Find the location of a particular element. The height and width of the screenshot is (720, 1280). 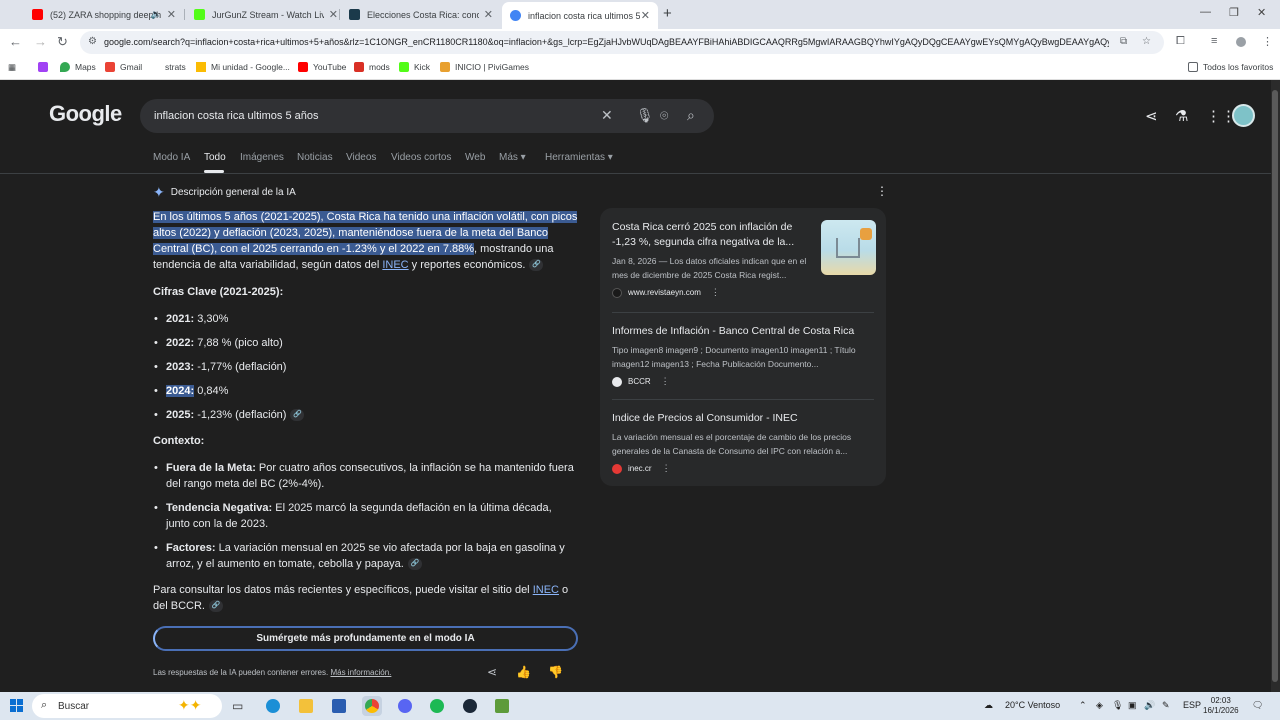

site-info-icon: ⚙ is located at coordinates (92, 41).